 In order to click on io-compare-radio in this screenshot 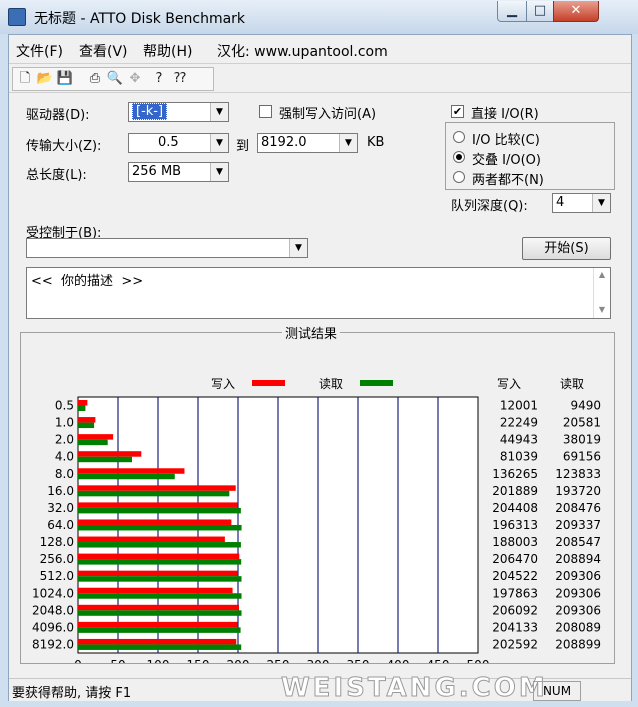, I will do `click(459, 137)`.